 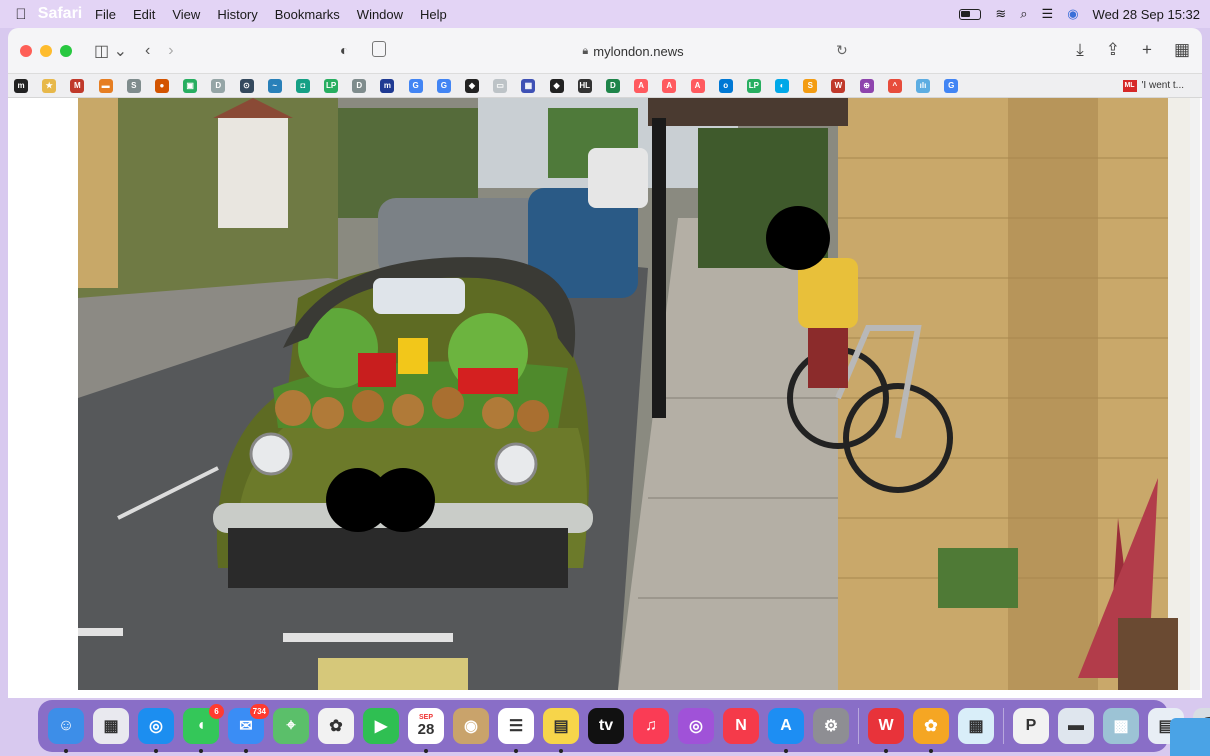 What do you see at coordinates (203, 728) in the screenshot?
I see `dock-messages-icon: ◖ 6` at bounding box center [203, 728].